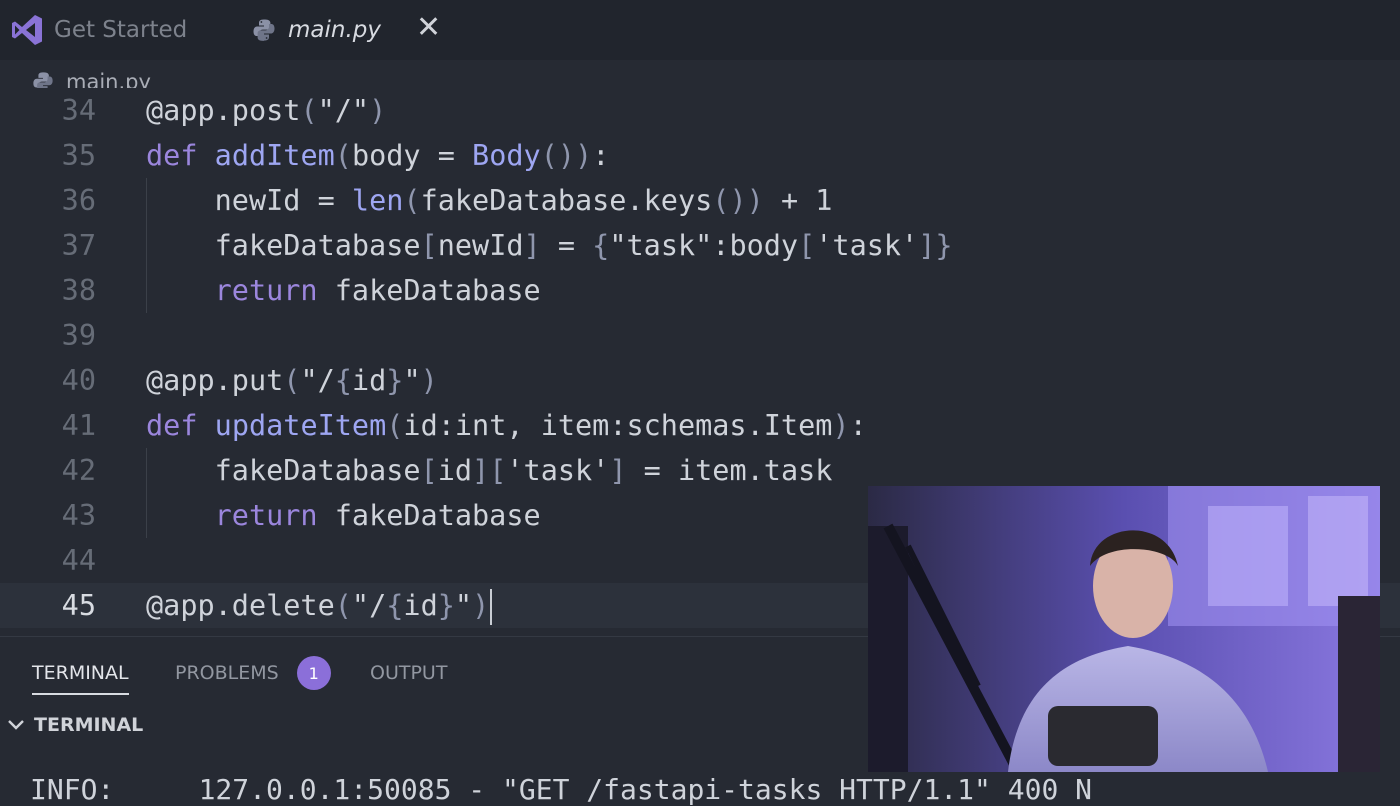 Image resolution: width=1400 pixels, height=806 pixels. What do you see at coordinates (27, 30) in the screenshot?
I see `vscode-logo-icon` at bounding box center [27, 30].